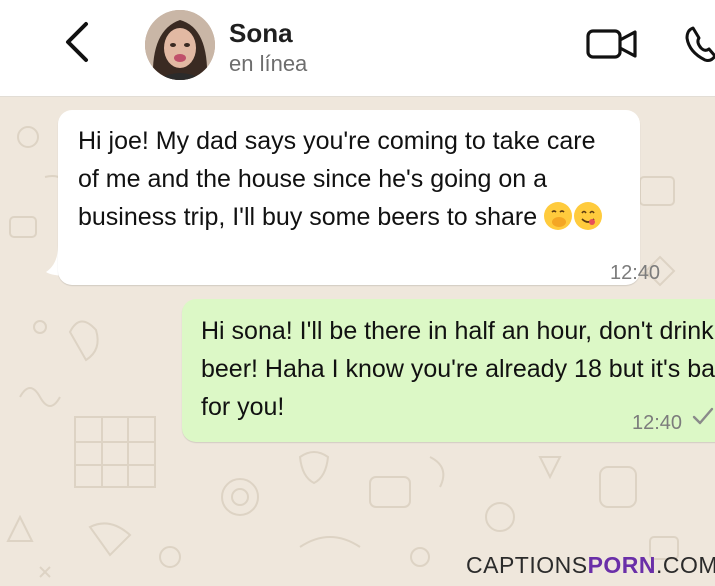 Image resolution: width=715 pixels, height=586 pixels. I want to click on contact-status: en línea, so click(268, 63).